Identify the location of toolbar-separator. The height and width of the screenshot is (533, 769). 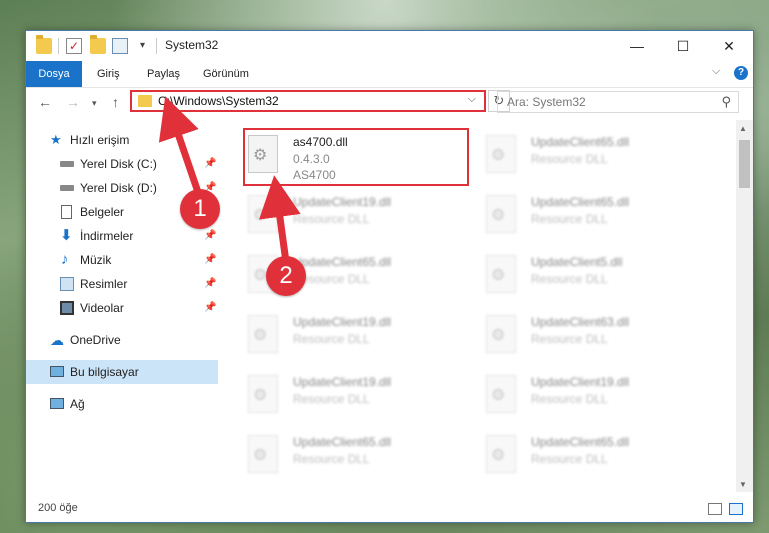
(58, 46).